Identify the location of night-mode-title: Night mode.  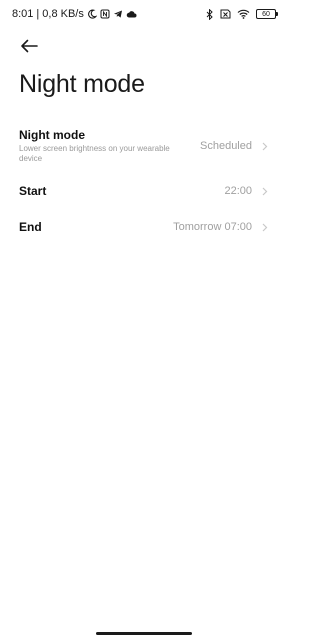
(52, 135).